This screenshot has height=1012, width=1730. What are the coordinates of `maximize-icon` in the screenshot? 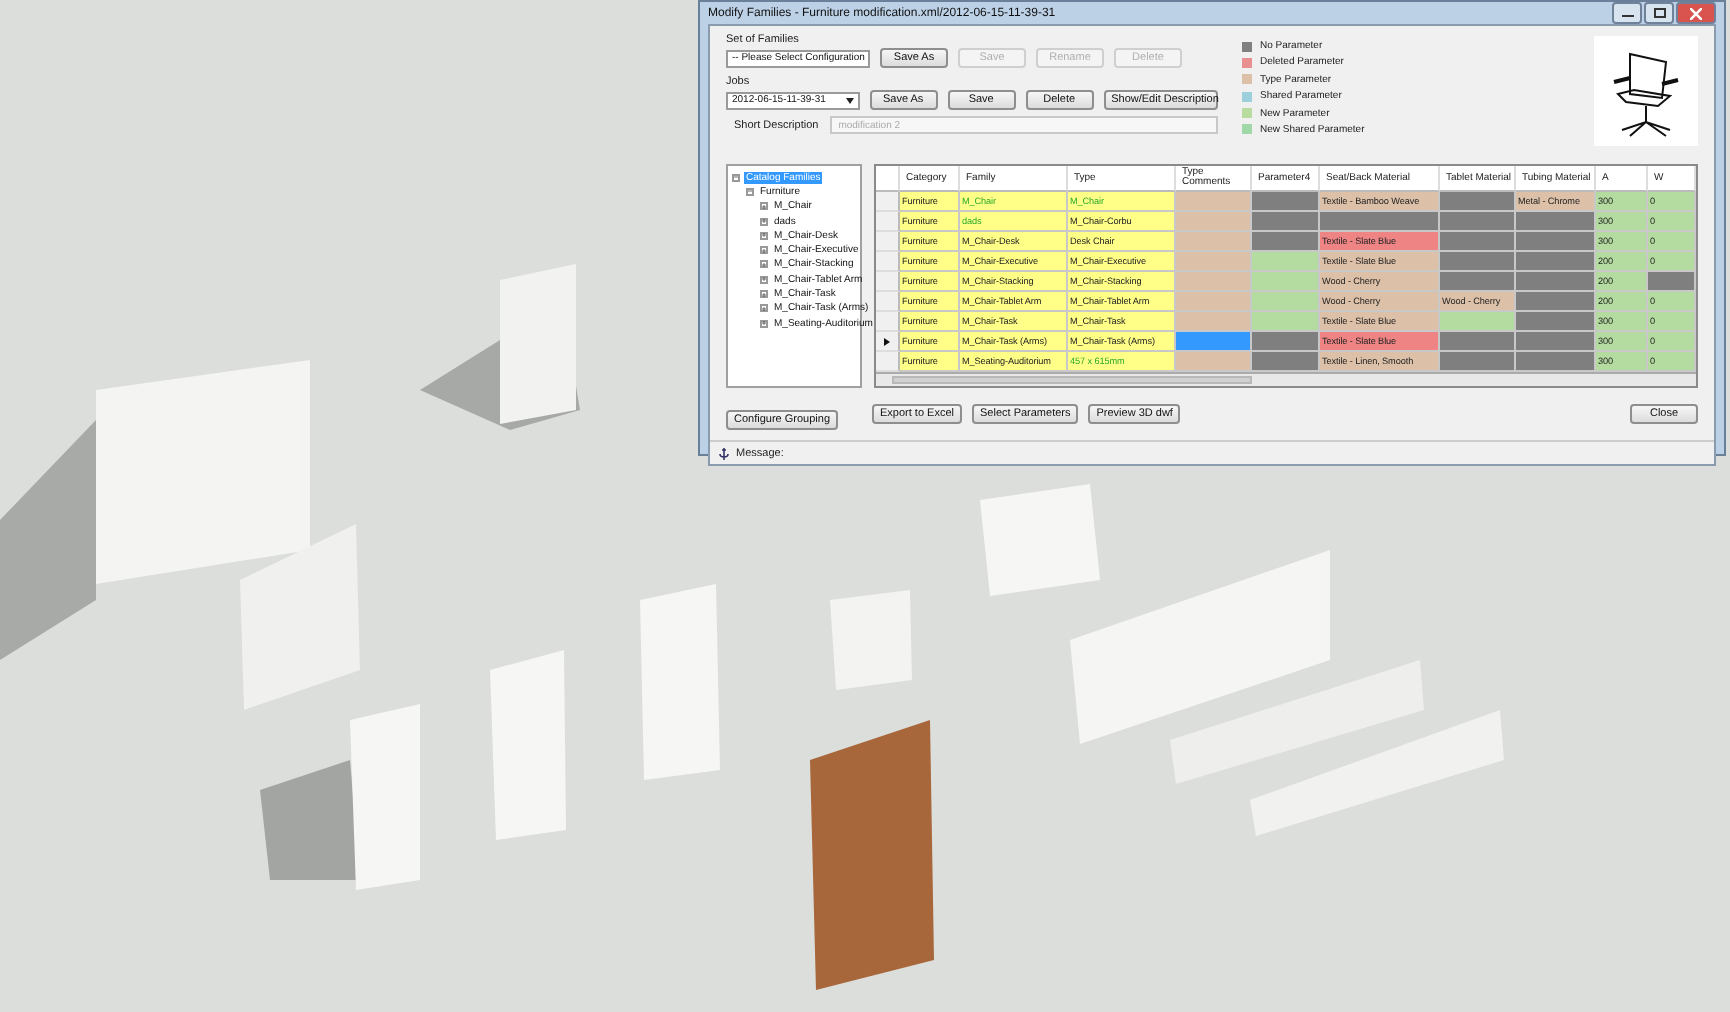 It's located at (1659, 13).